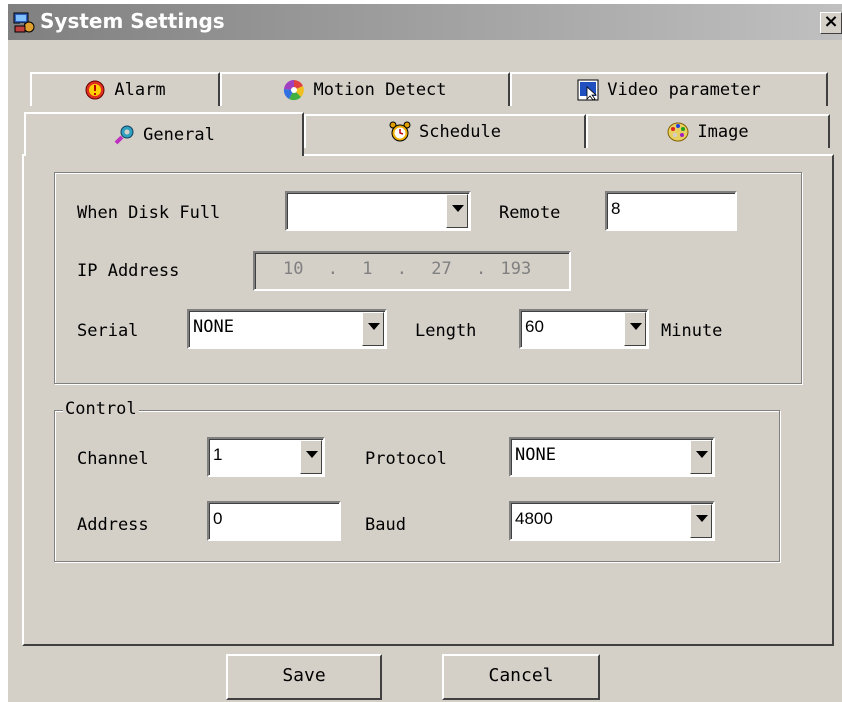 This screenshot has width=842, height=702. What do you see at coordinates (101, 409) in the screenshot?
I see `control-legend: Control` at bounding box center [101, 409].